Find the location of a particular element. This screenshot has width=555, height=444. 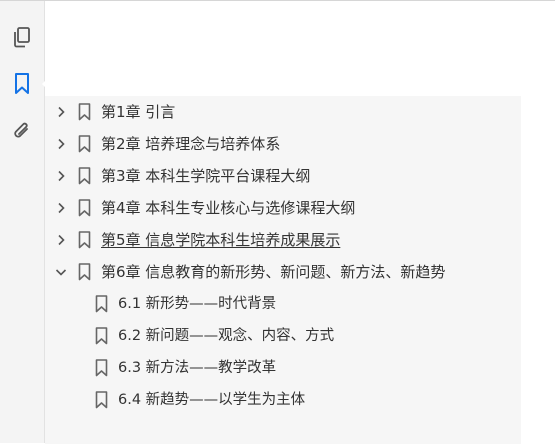

bookmarks-button is located at coordinates (28, 84).